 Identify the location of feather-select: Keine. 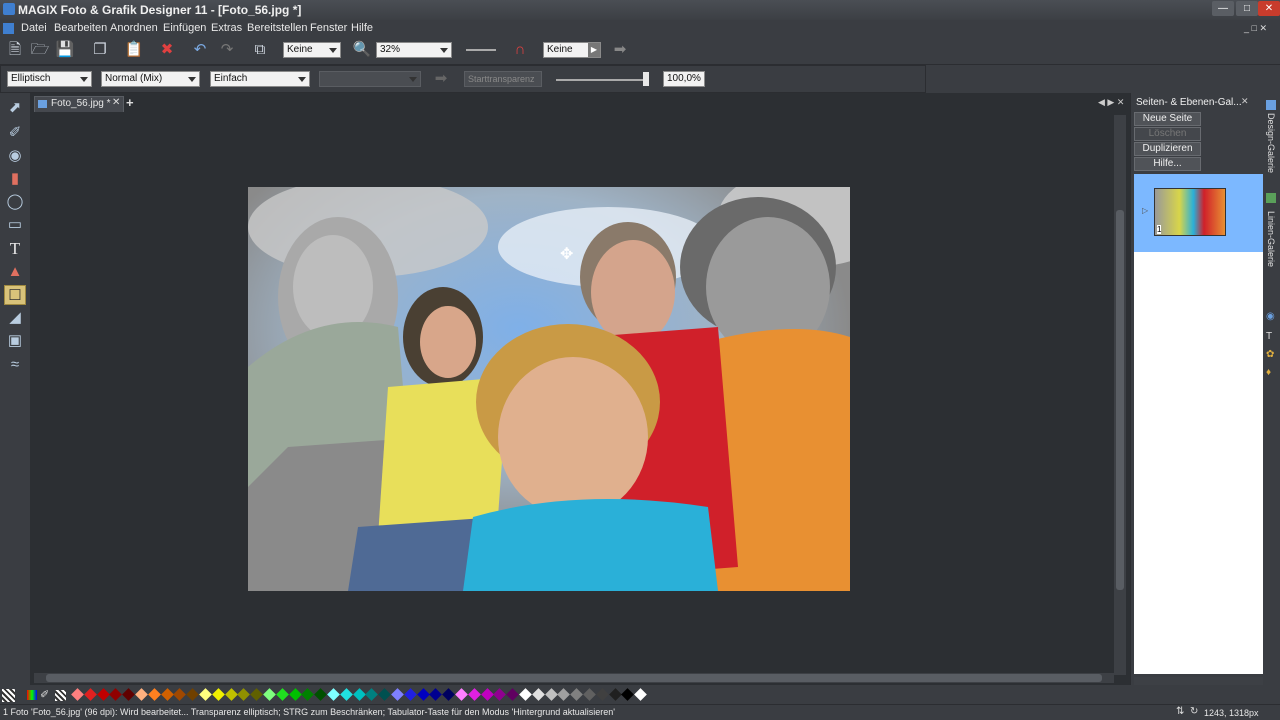
(312, 50).